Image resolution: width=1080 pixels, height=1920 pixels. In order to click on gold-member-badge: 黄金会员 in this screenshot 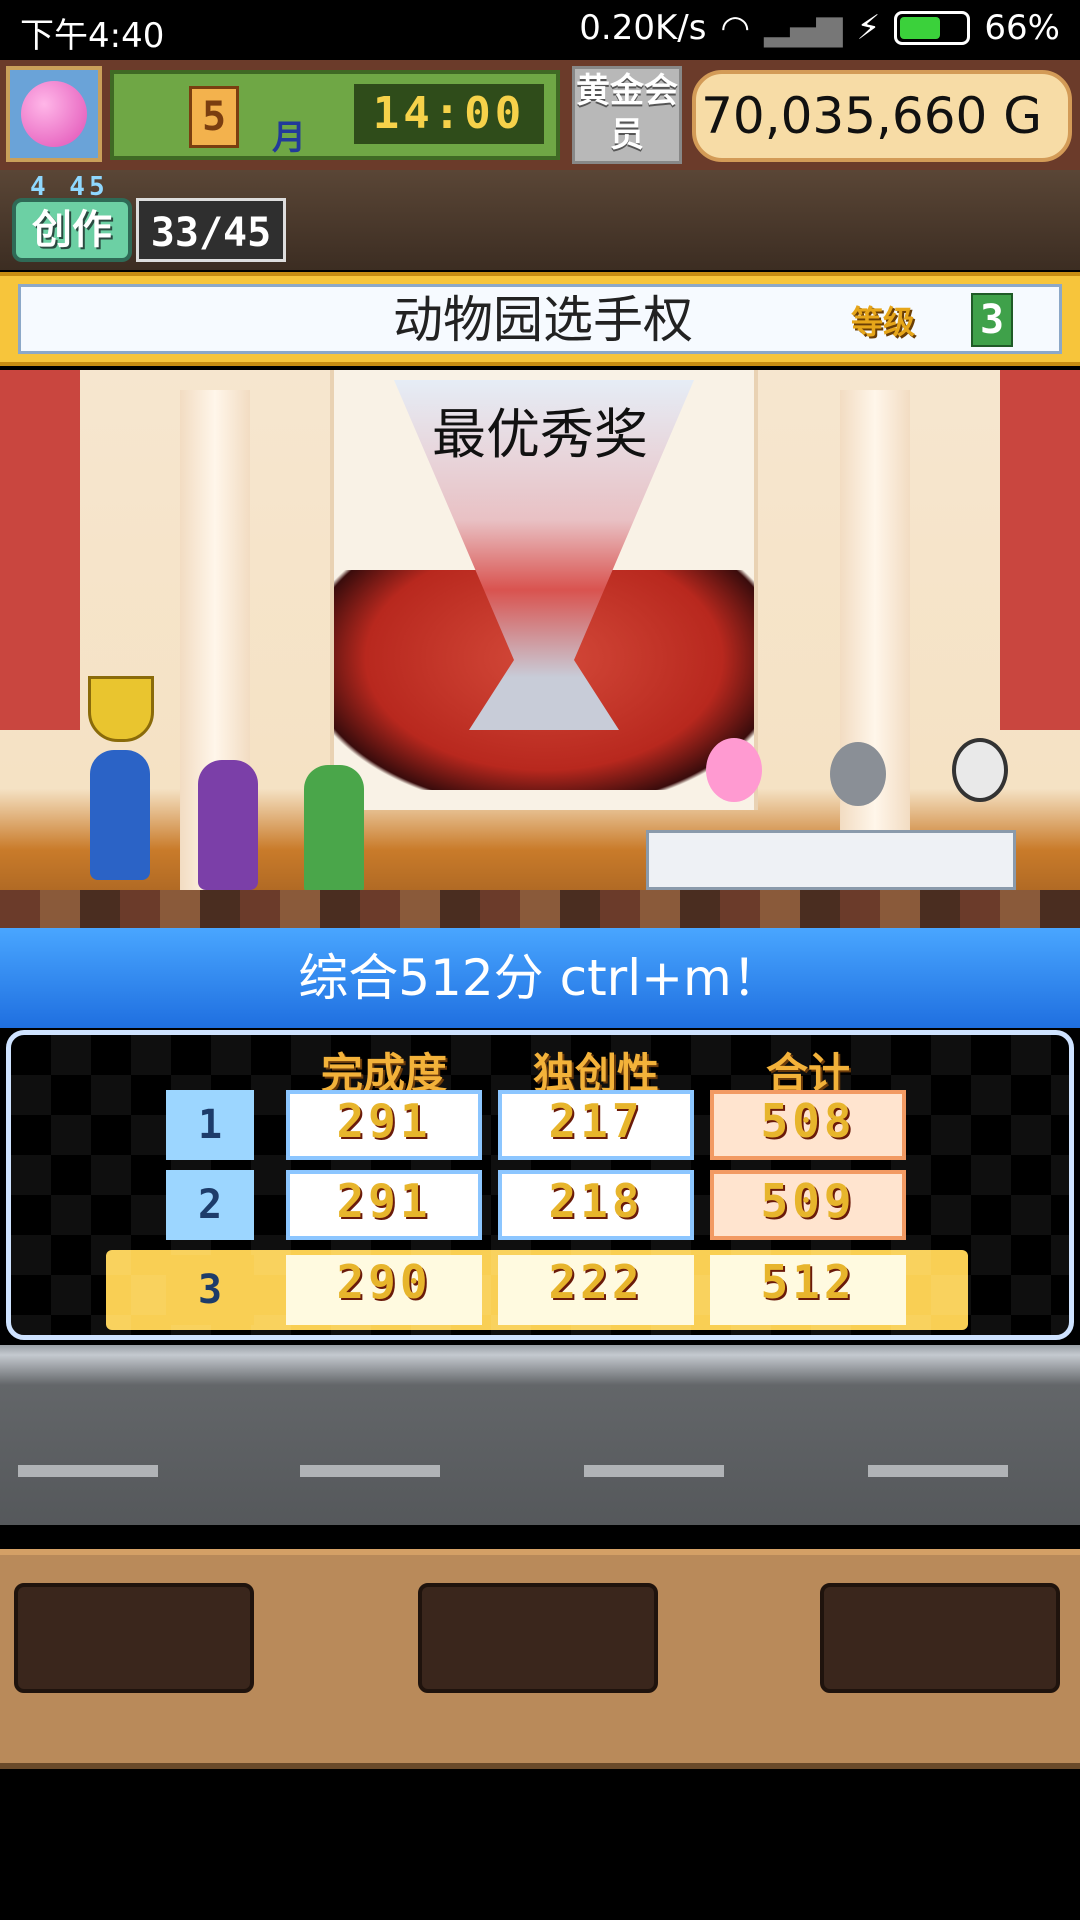, I will do `click(627, 115)`.